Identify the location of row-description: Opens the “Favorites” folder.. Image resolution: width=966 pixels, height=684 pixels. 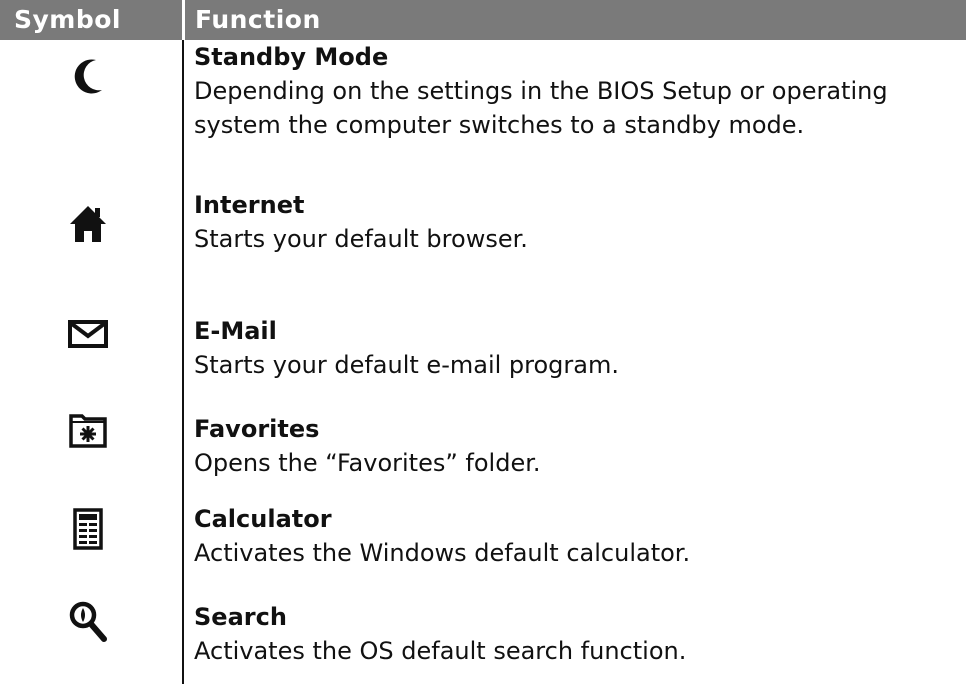
(367, 463).